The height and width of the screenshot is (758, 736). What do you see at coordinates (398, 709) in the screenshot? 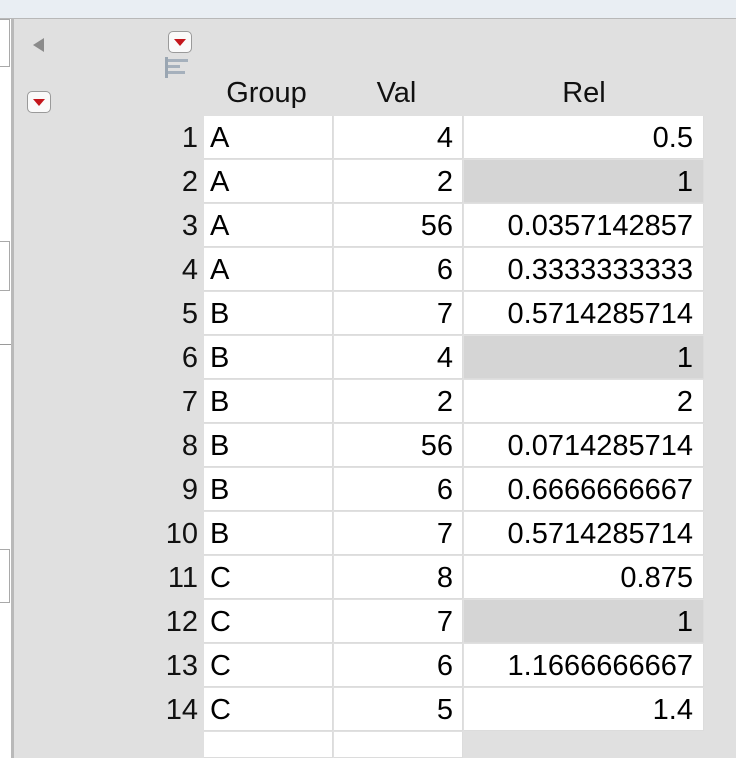
I see `cell-val: 5` at bounding box center [398, 709].